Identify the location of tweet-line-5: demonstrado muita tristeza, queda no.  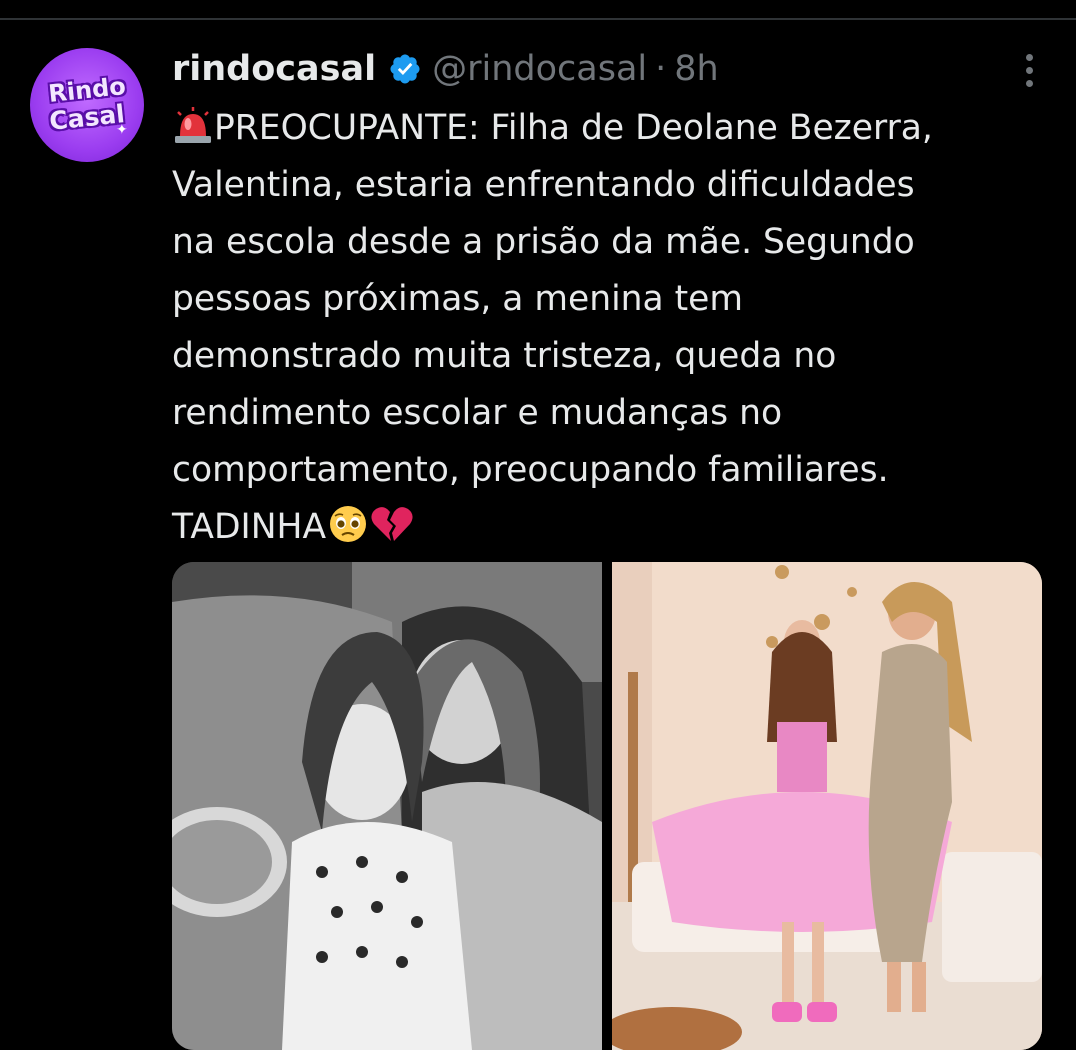
(504, 356).